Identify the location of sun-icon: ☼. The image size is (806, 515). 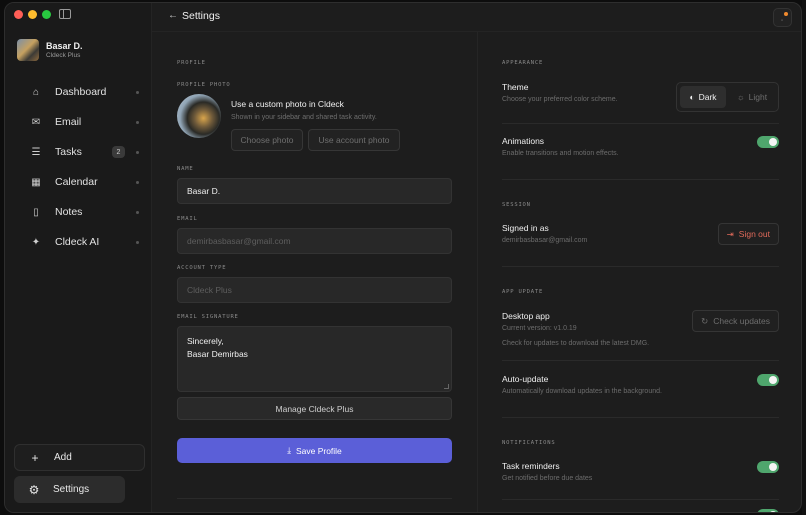
(740, 97).